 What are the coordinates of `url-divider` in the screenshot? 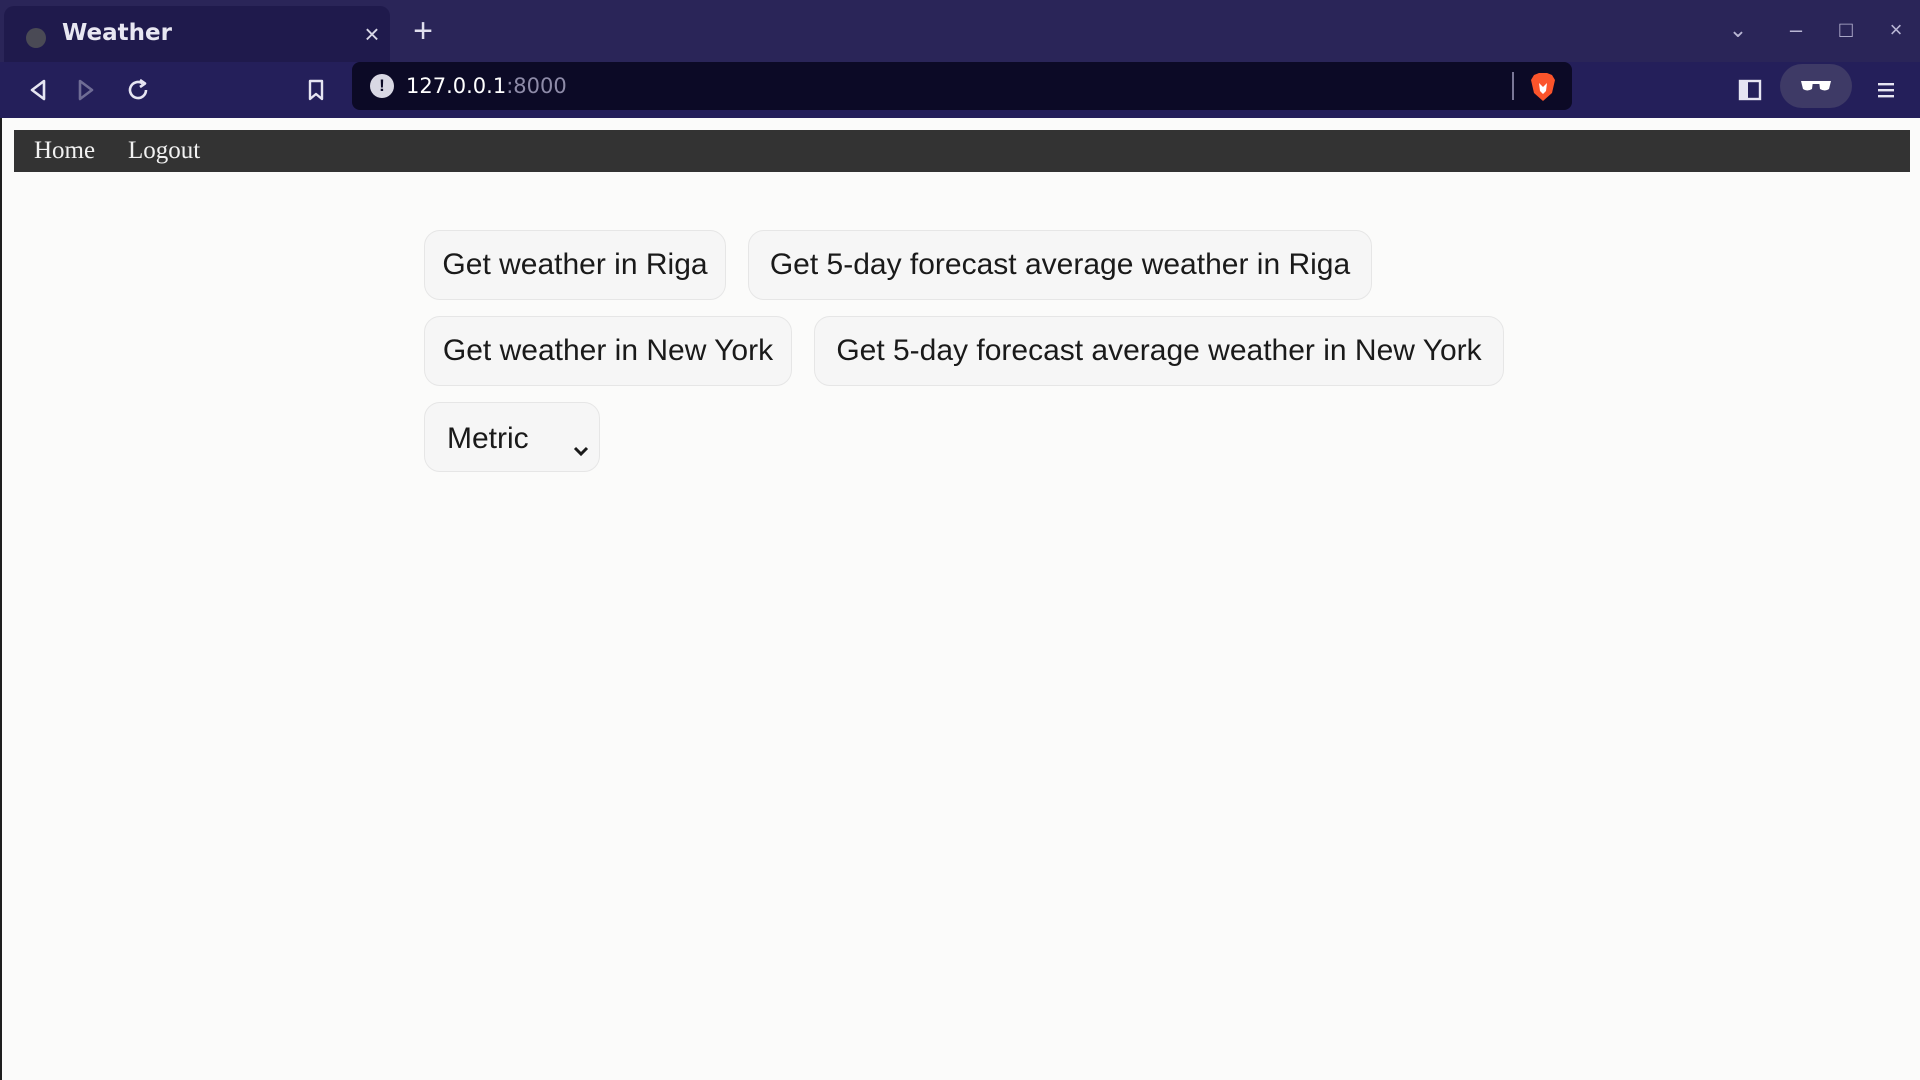 It's located at (1513, 86).